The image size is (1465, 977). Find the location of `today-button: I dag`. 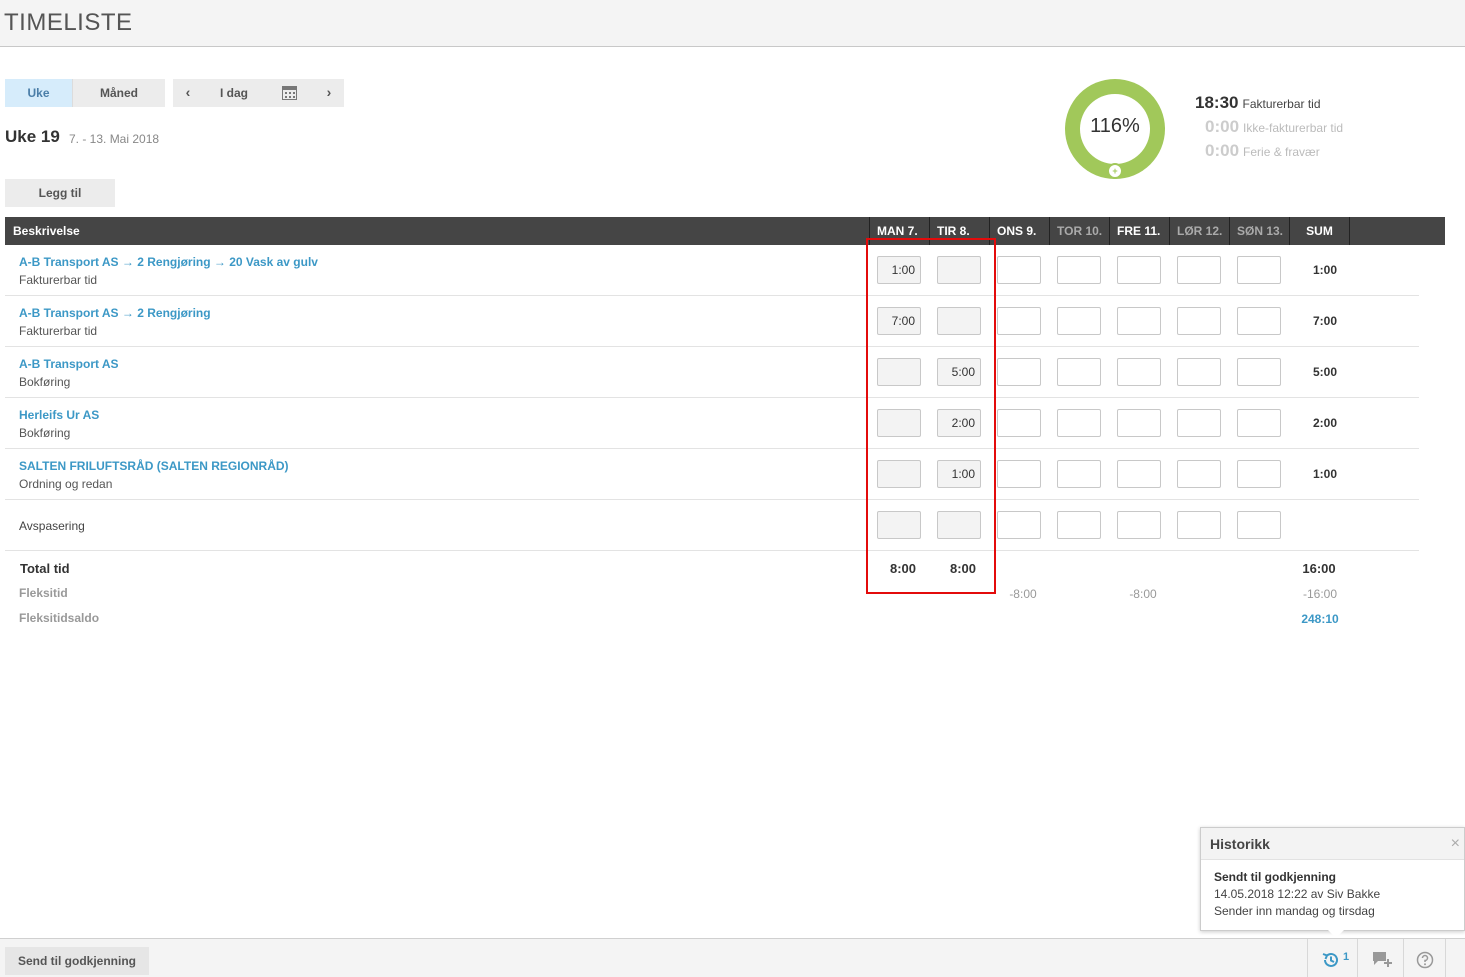

today-button: I dag is located at coordinates (234, 93).